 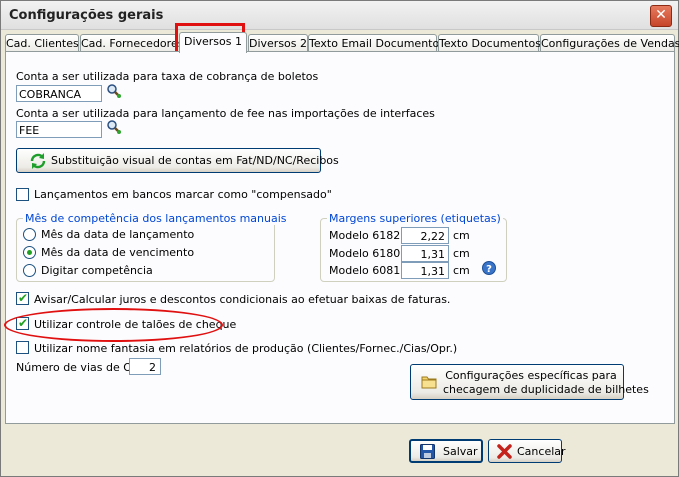 I want to click on duplicidade-button-line2: checagem de duplicidade de bilhetes, so click(x=546, y=389).